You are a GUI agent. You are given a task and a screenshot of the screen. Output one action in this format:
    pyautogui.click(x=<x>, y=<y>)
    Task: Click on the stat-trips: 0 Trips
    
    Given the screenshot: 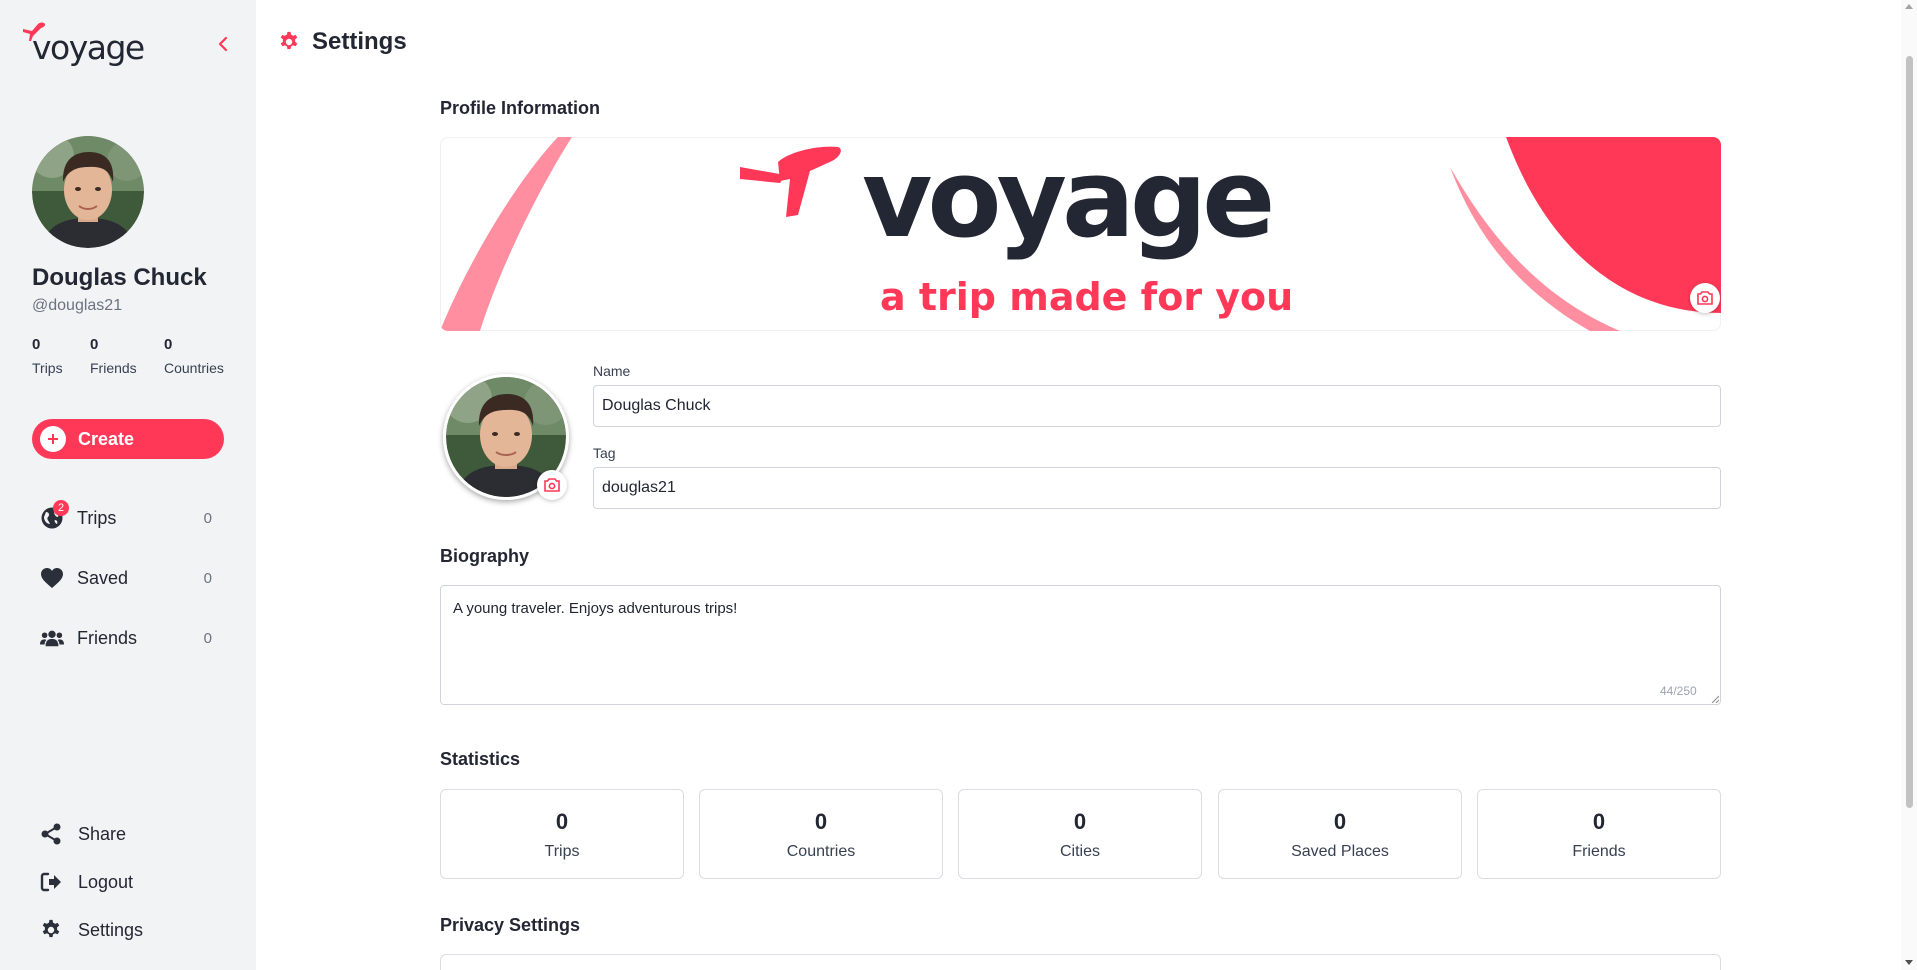 What is the action you would take?
    pyautogui.click(x=61, y=356)
    